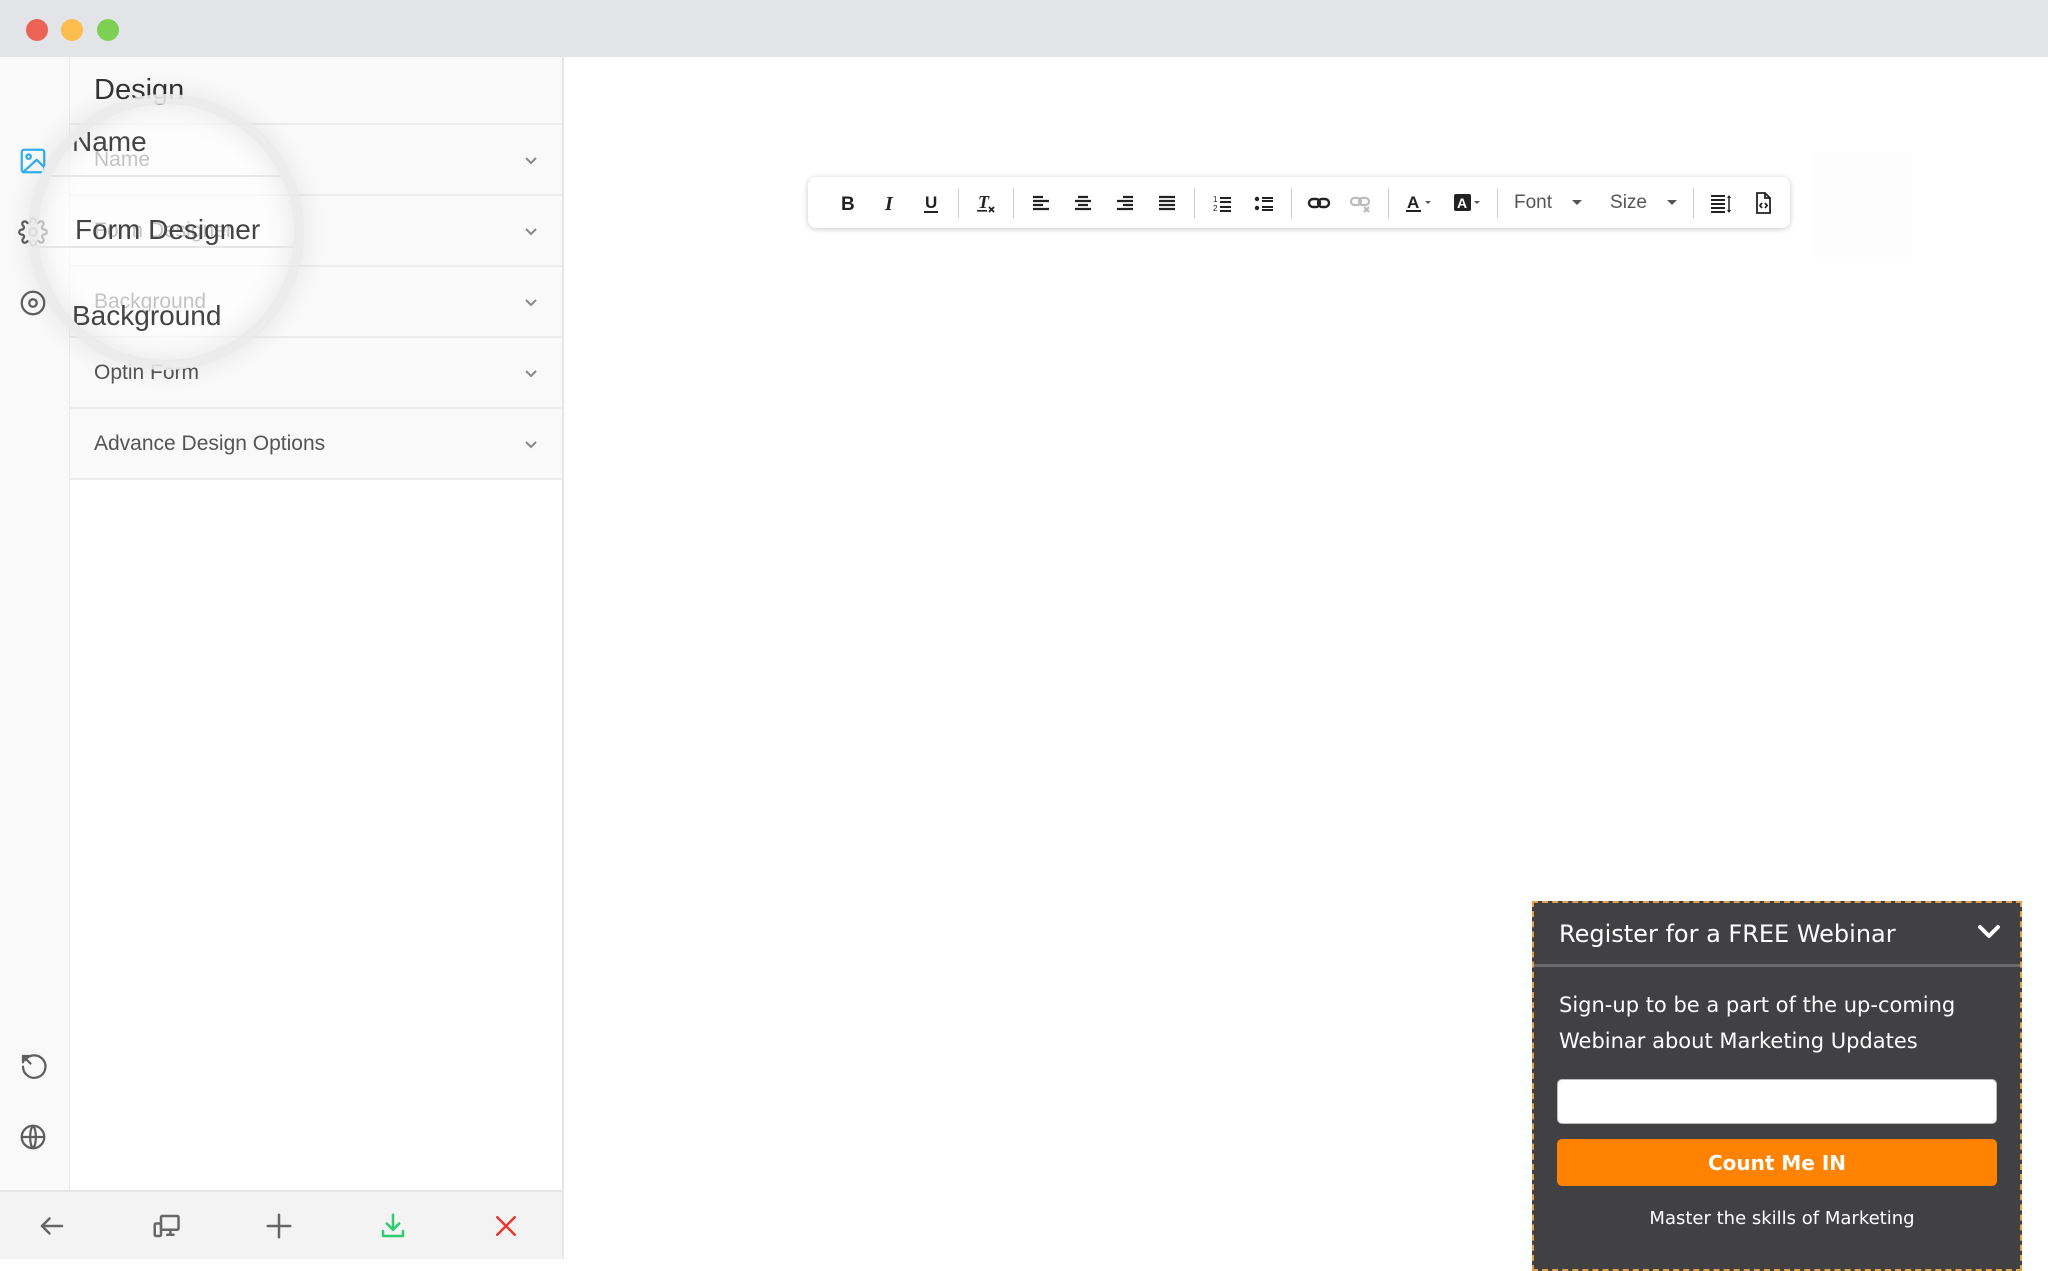 The width and height of the screenshot is (2048, 1271). I want to click on image-icon, so click(33, 161).